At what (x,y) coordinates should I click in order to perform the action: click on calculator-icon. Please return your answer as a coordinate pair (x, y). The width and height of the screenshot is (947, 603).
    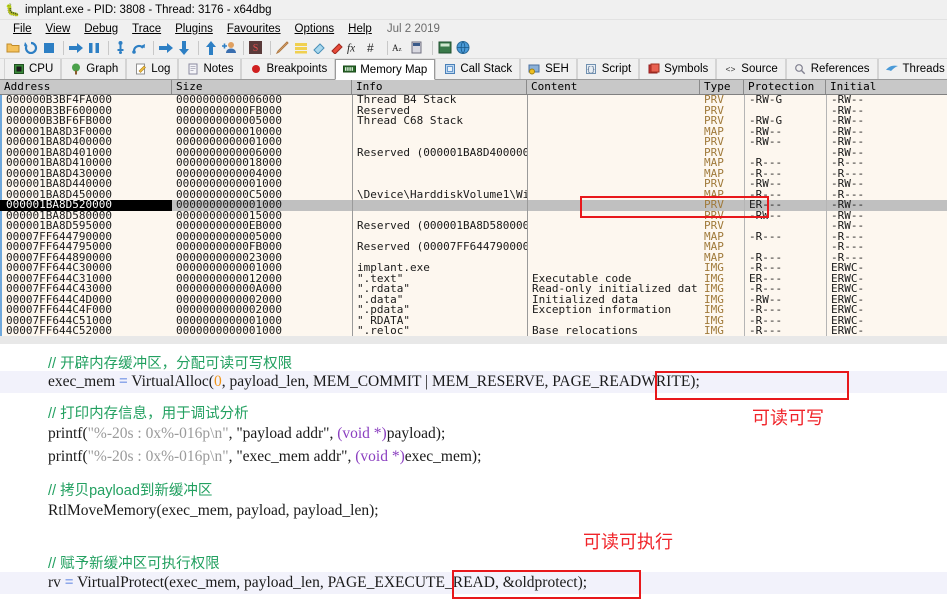
    Looking at the image, I should click on (417, 47).